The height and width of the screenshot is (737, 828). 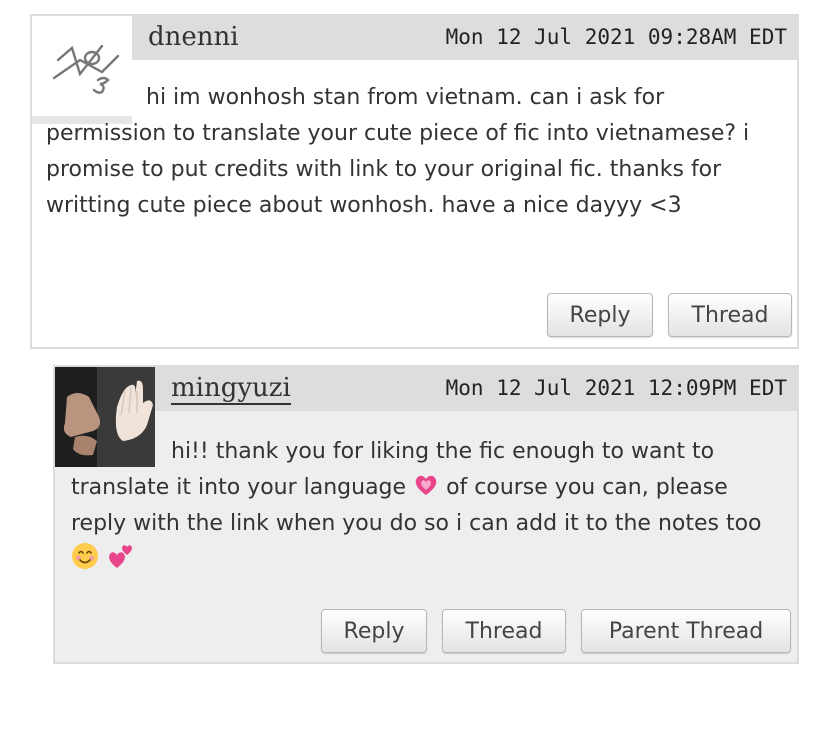 I want to click on comment-header: mingyuzi Mon 12 Jul 2021 12:09PM EDT, so click(x=476, y=389).